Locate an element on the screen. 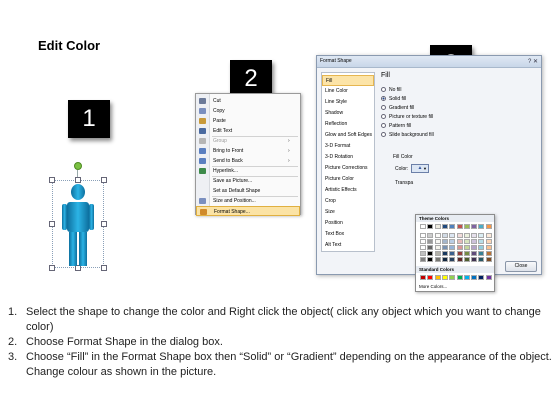 This screenshot has width=560, height=420. nav-item: Line Color is located at coordinates (348, 91).